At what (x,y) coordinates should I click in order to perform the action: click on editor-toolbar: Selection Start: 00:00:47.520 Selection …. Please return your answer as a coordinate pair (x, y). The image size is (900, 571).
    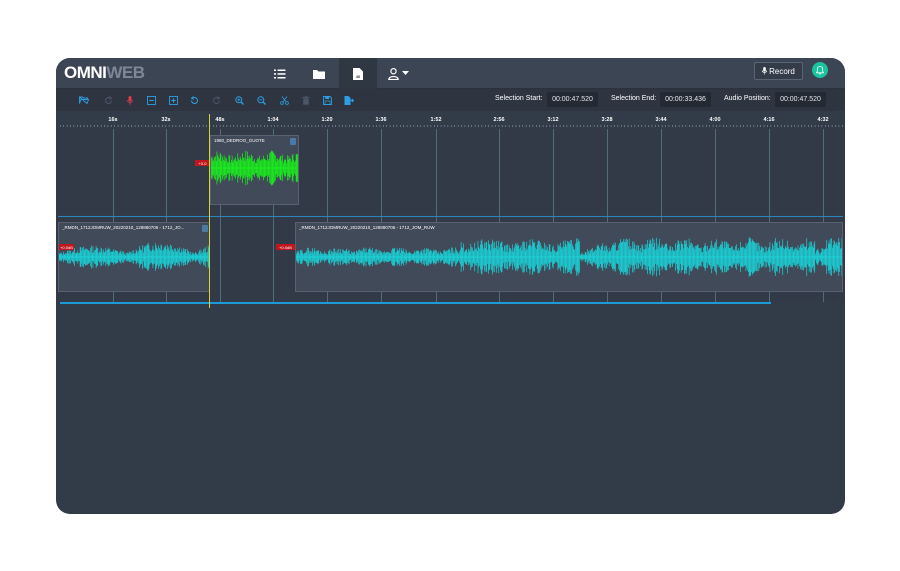
    Looking at the image, I should click on (450, 100).